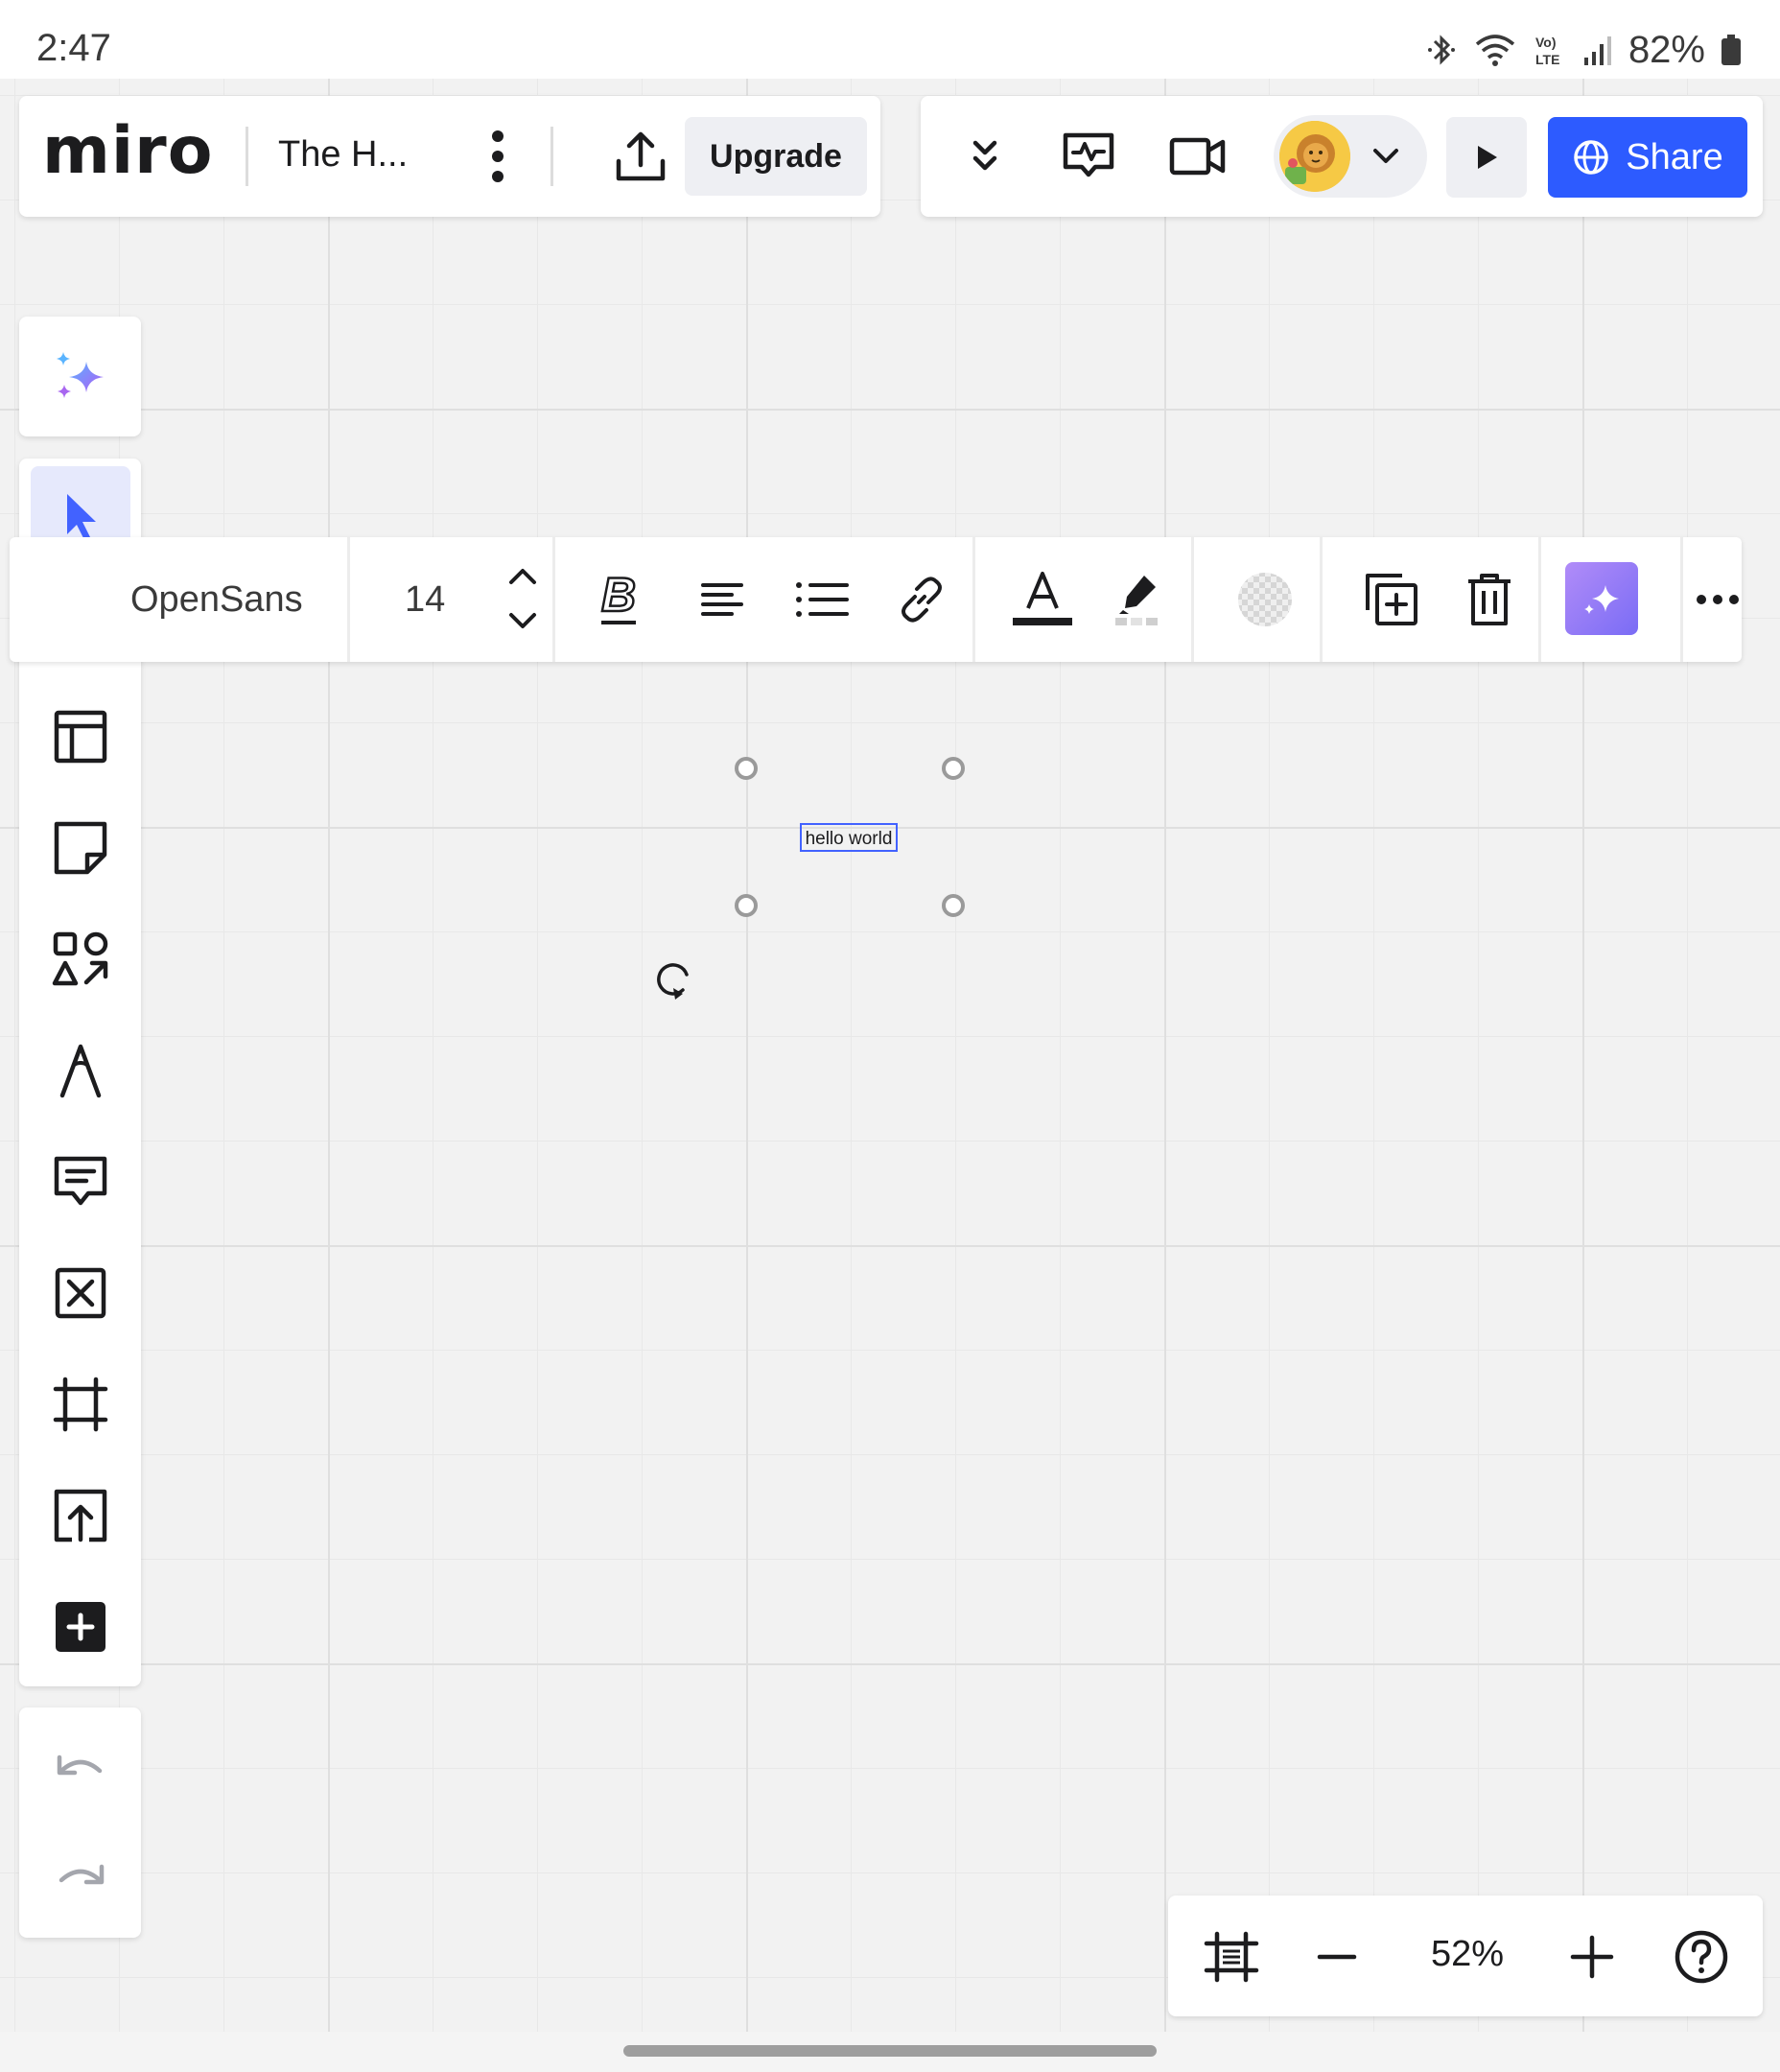 The image size is (1780, 2072). Describe the element at coordinates (522, 600) in the screenshot. I see `font-size-stepper` at that location.